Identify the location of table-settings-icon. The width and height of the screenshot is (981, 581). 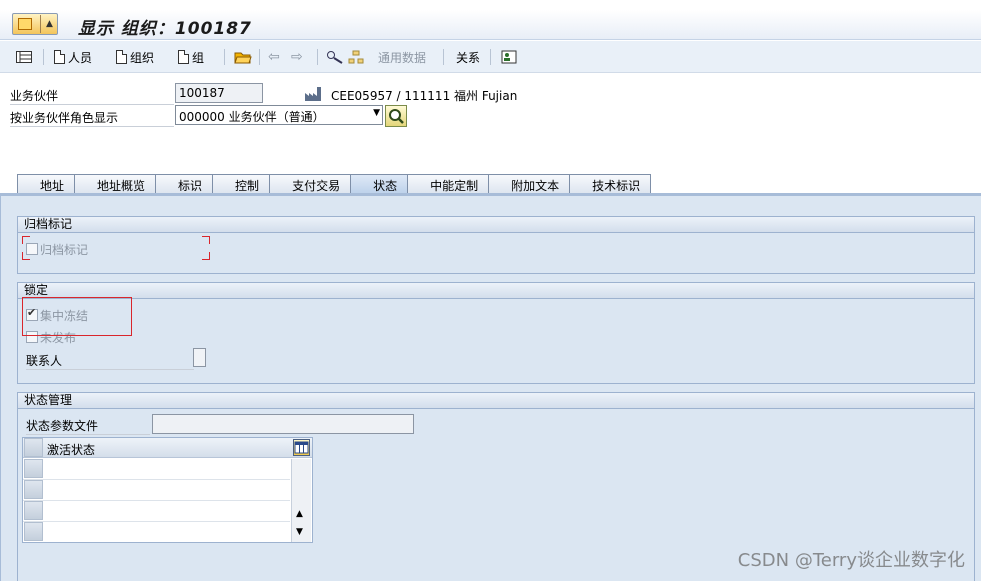
(301, 447).